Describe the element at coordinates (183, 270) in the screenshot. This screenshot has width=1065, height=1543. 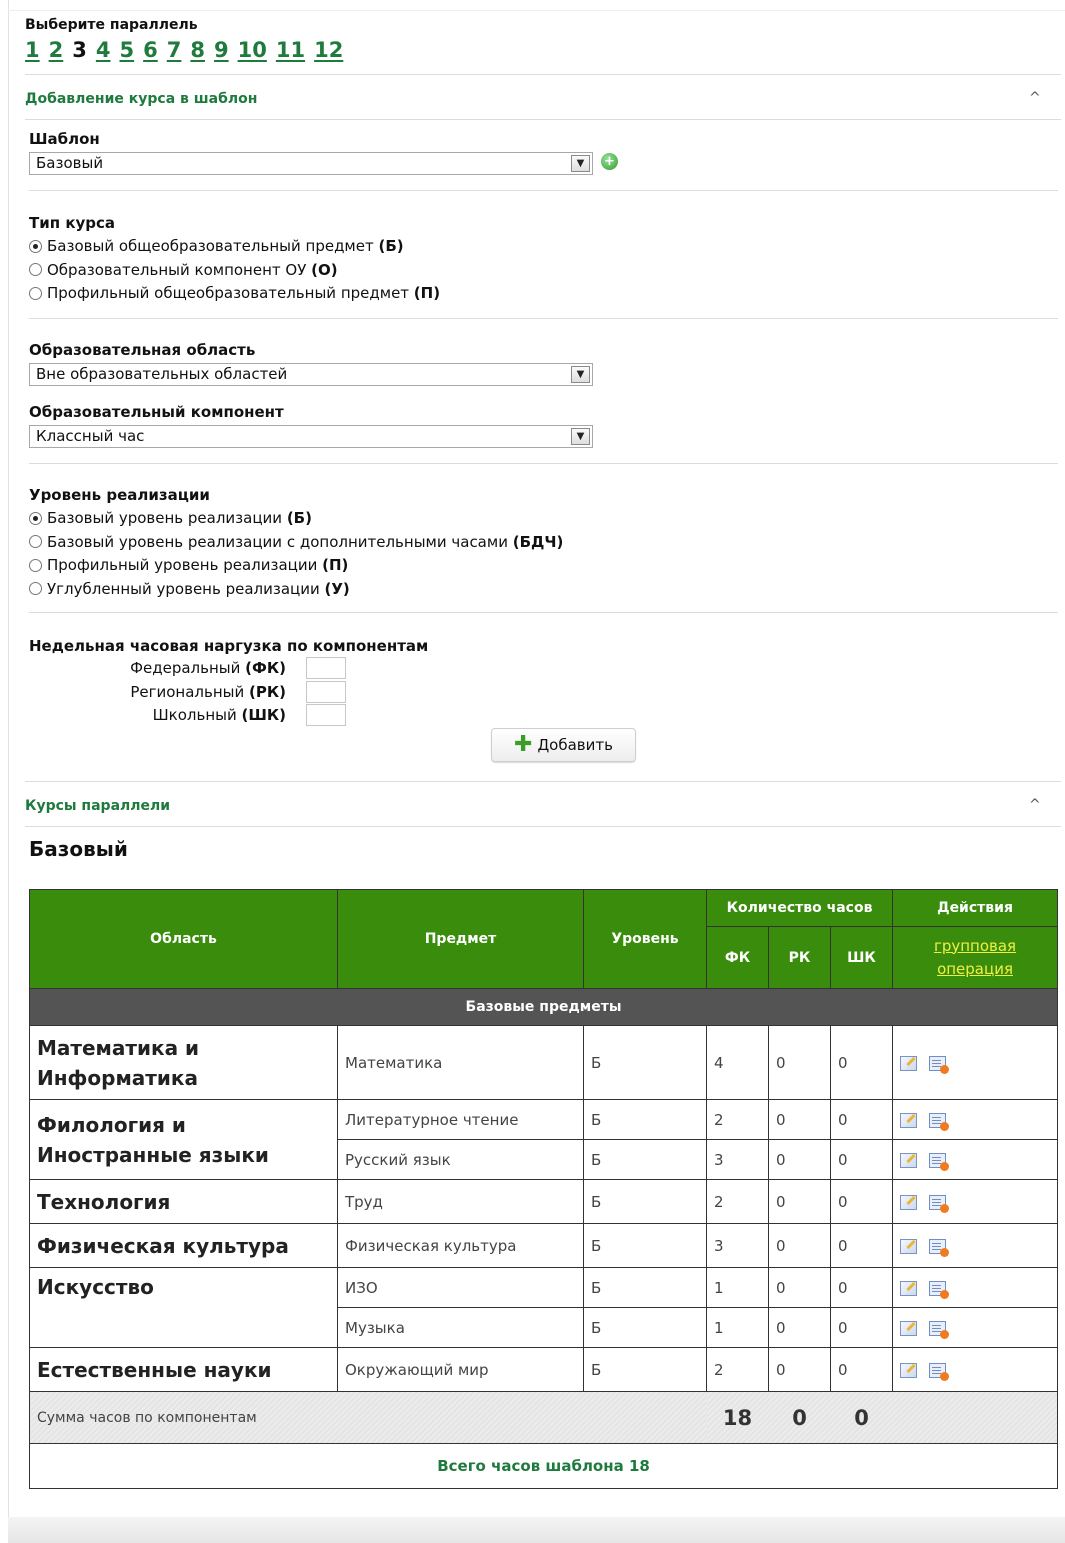
I see `course-type-option: Образовательный компонент ОУ (О)` at that location.